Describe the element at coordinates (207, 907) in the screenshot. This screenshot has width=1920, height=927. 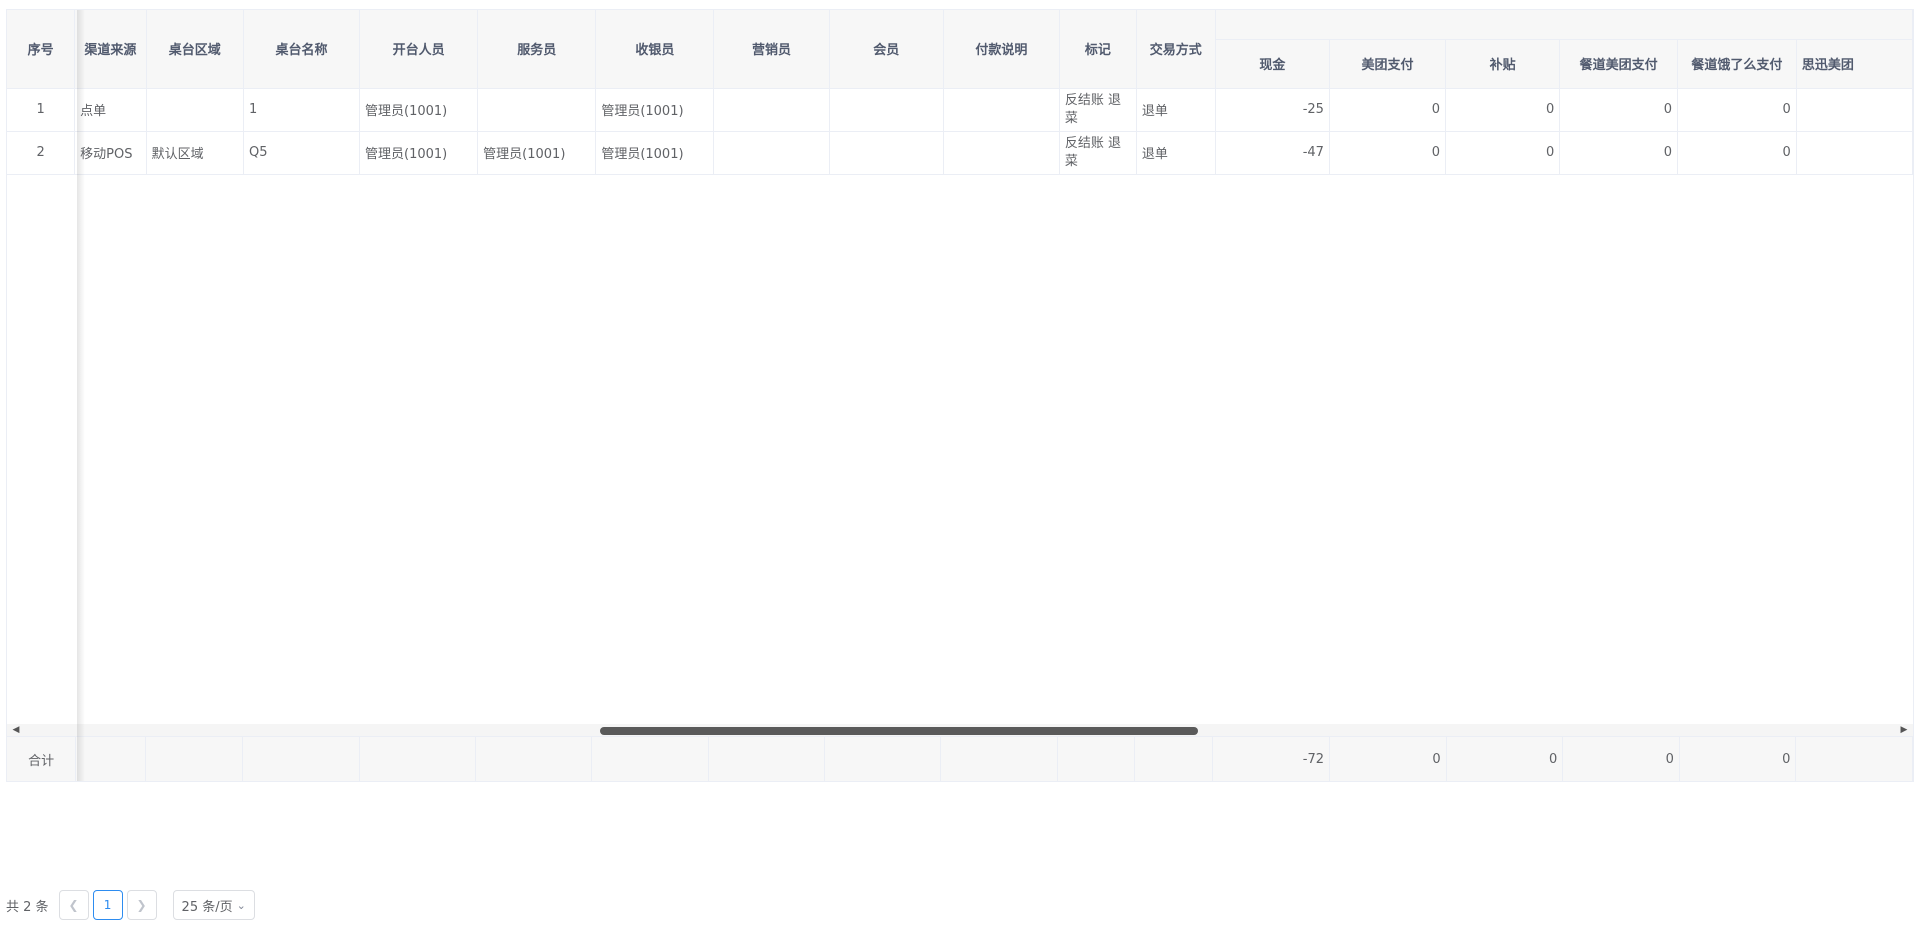
I see `page-size-label: 25 条/页` at that location.